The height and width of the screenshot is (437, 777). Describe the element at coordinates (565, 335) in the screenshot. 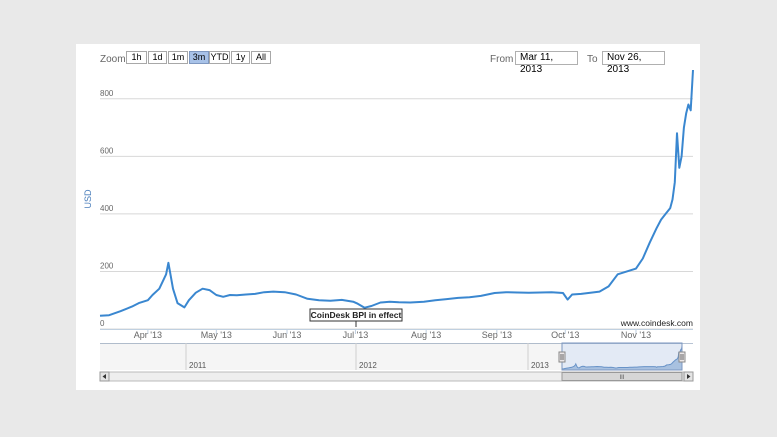

I see `x-tick-label: Oct '13` at that location.